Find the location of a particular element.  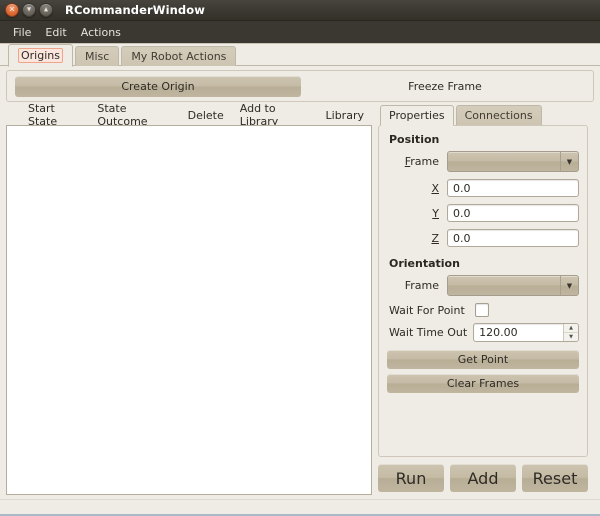

position-z-mnemonic: Z is located at coordinates (435, 238).